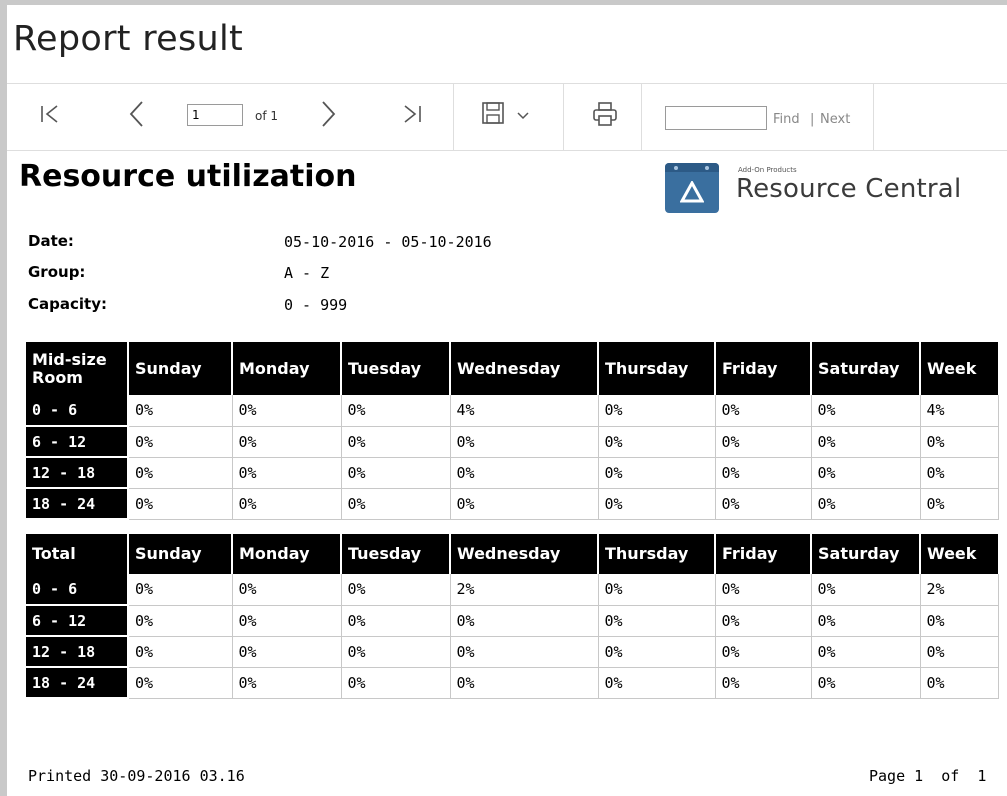  What do you see at coordinates (849, 189) in the screenshot?
I see `logo-wordmark: Resource Central` at bounding box center [849, 189].